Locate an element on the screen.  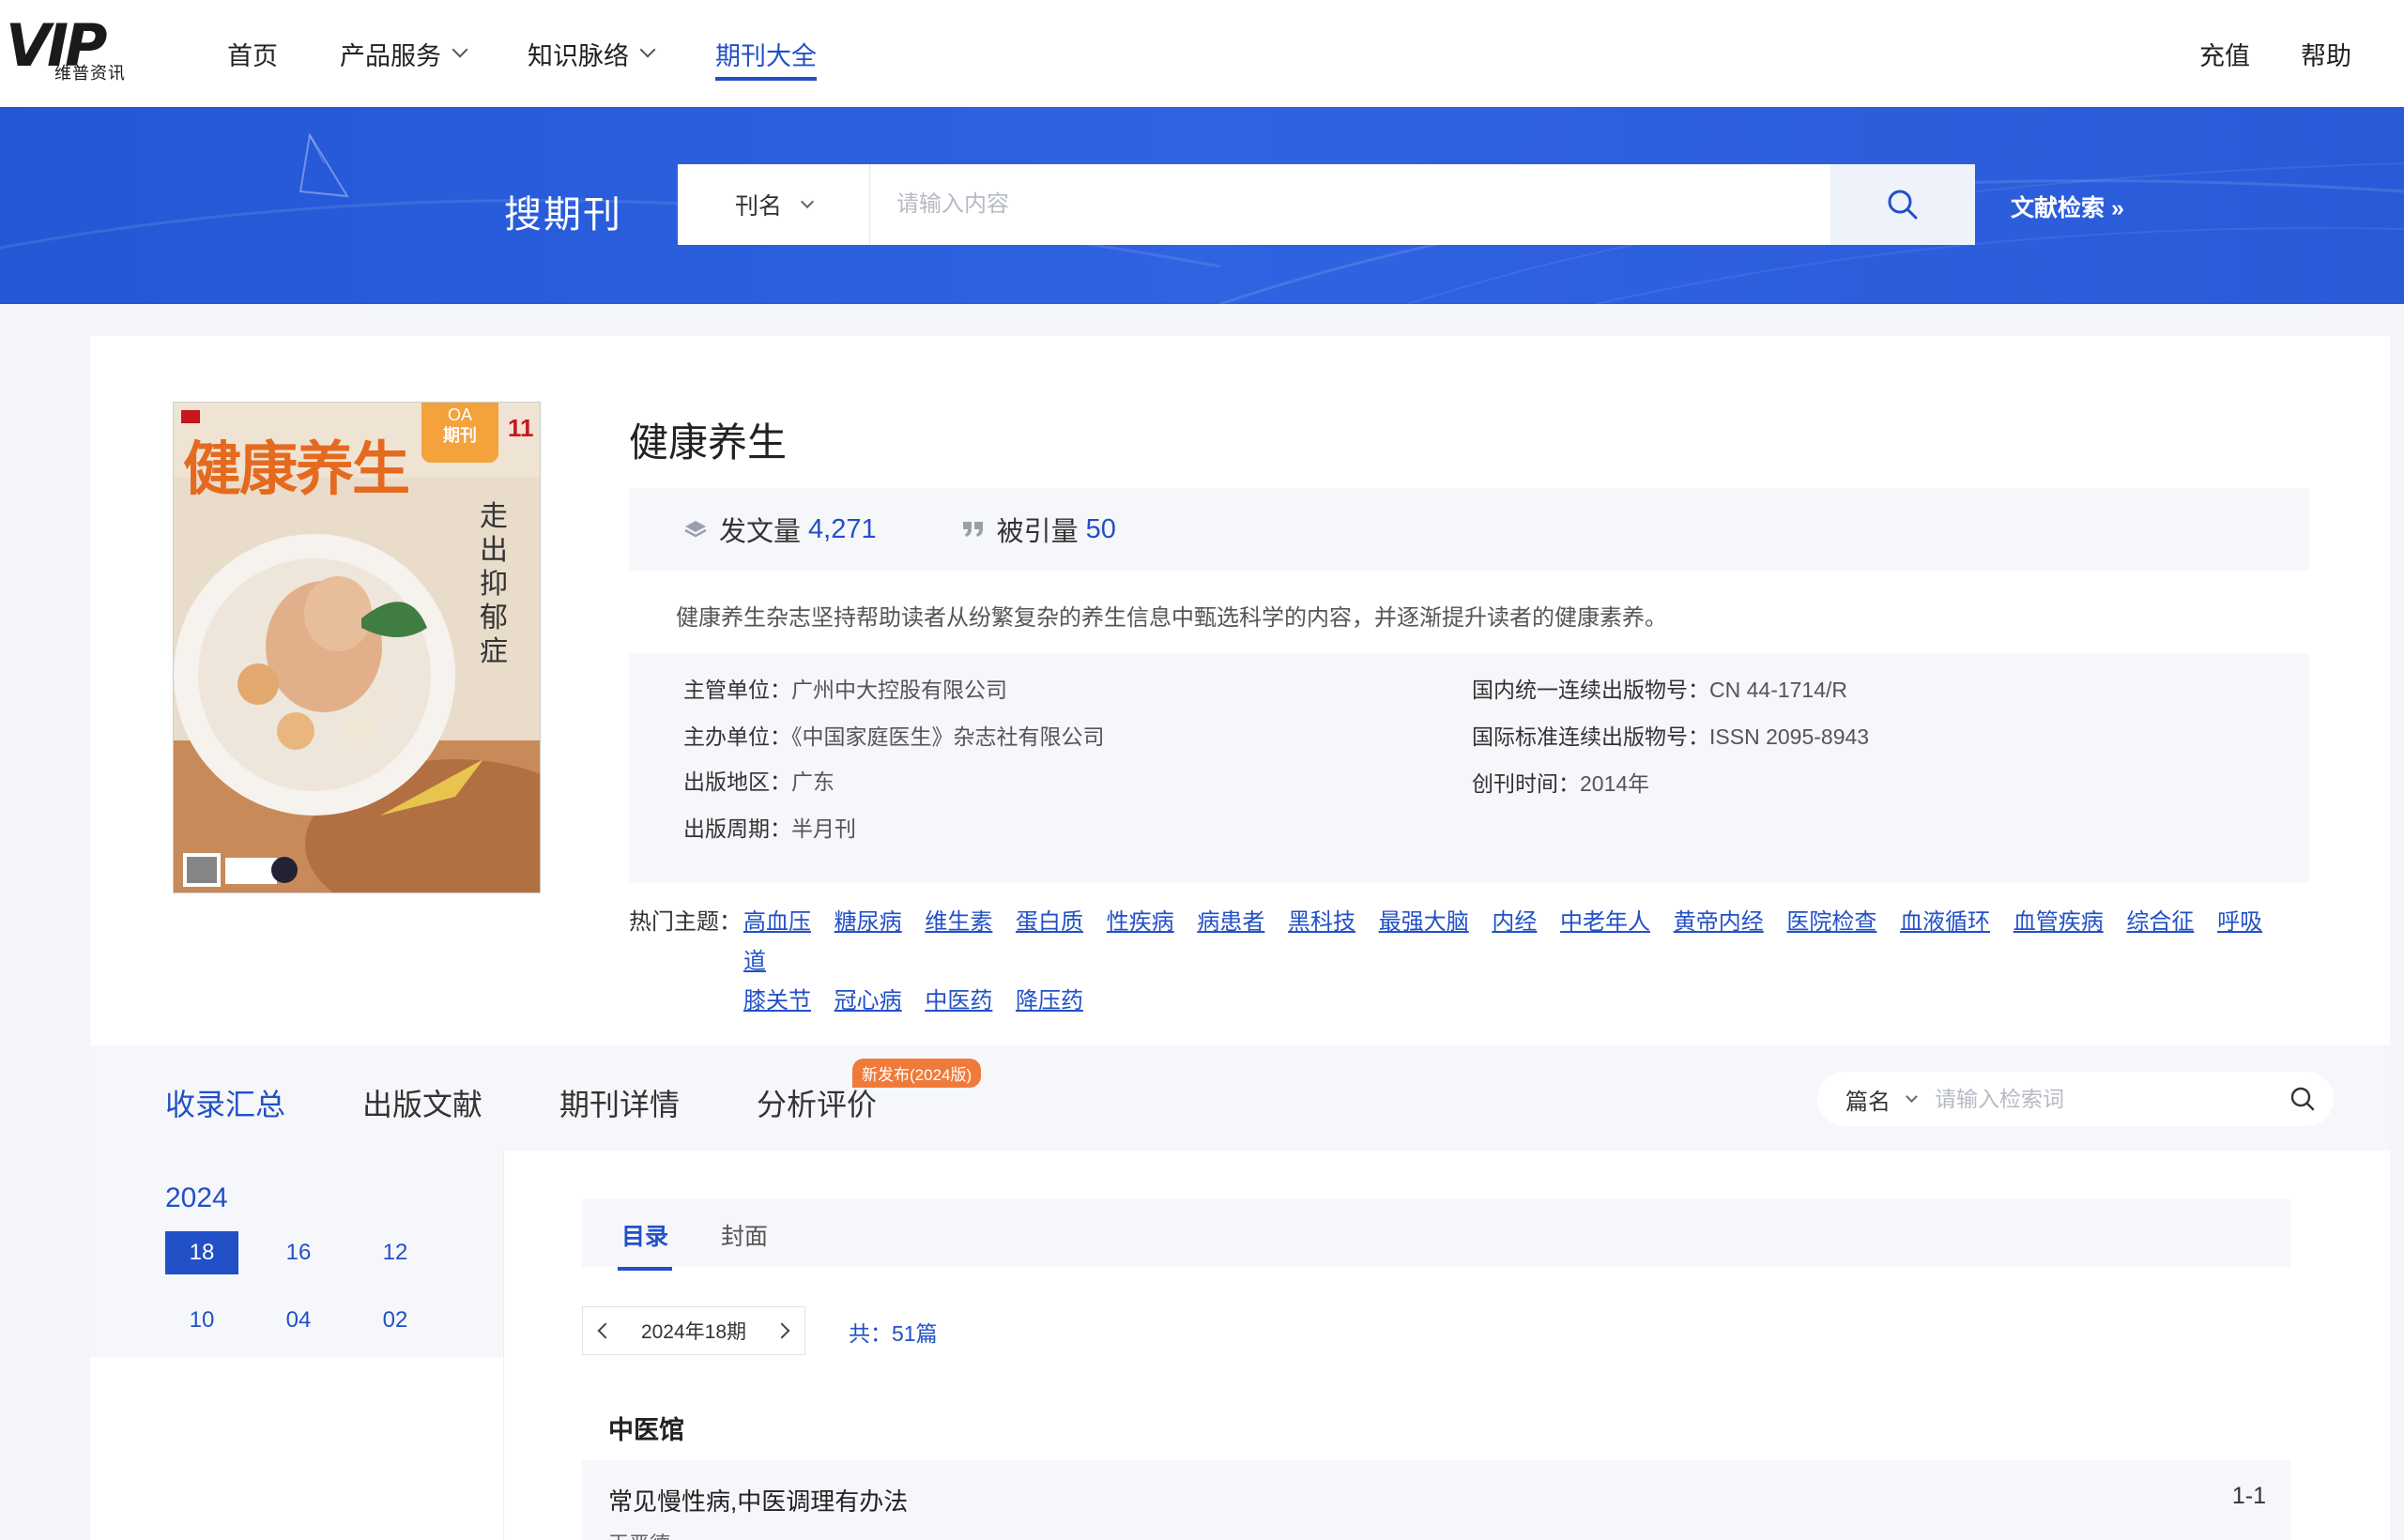
issue-item: 10 is located at coordinates (201, 1320).